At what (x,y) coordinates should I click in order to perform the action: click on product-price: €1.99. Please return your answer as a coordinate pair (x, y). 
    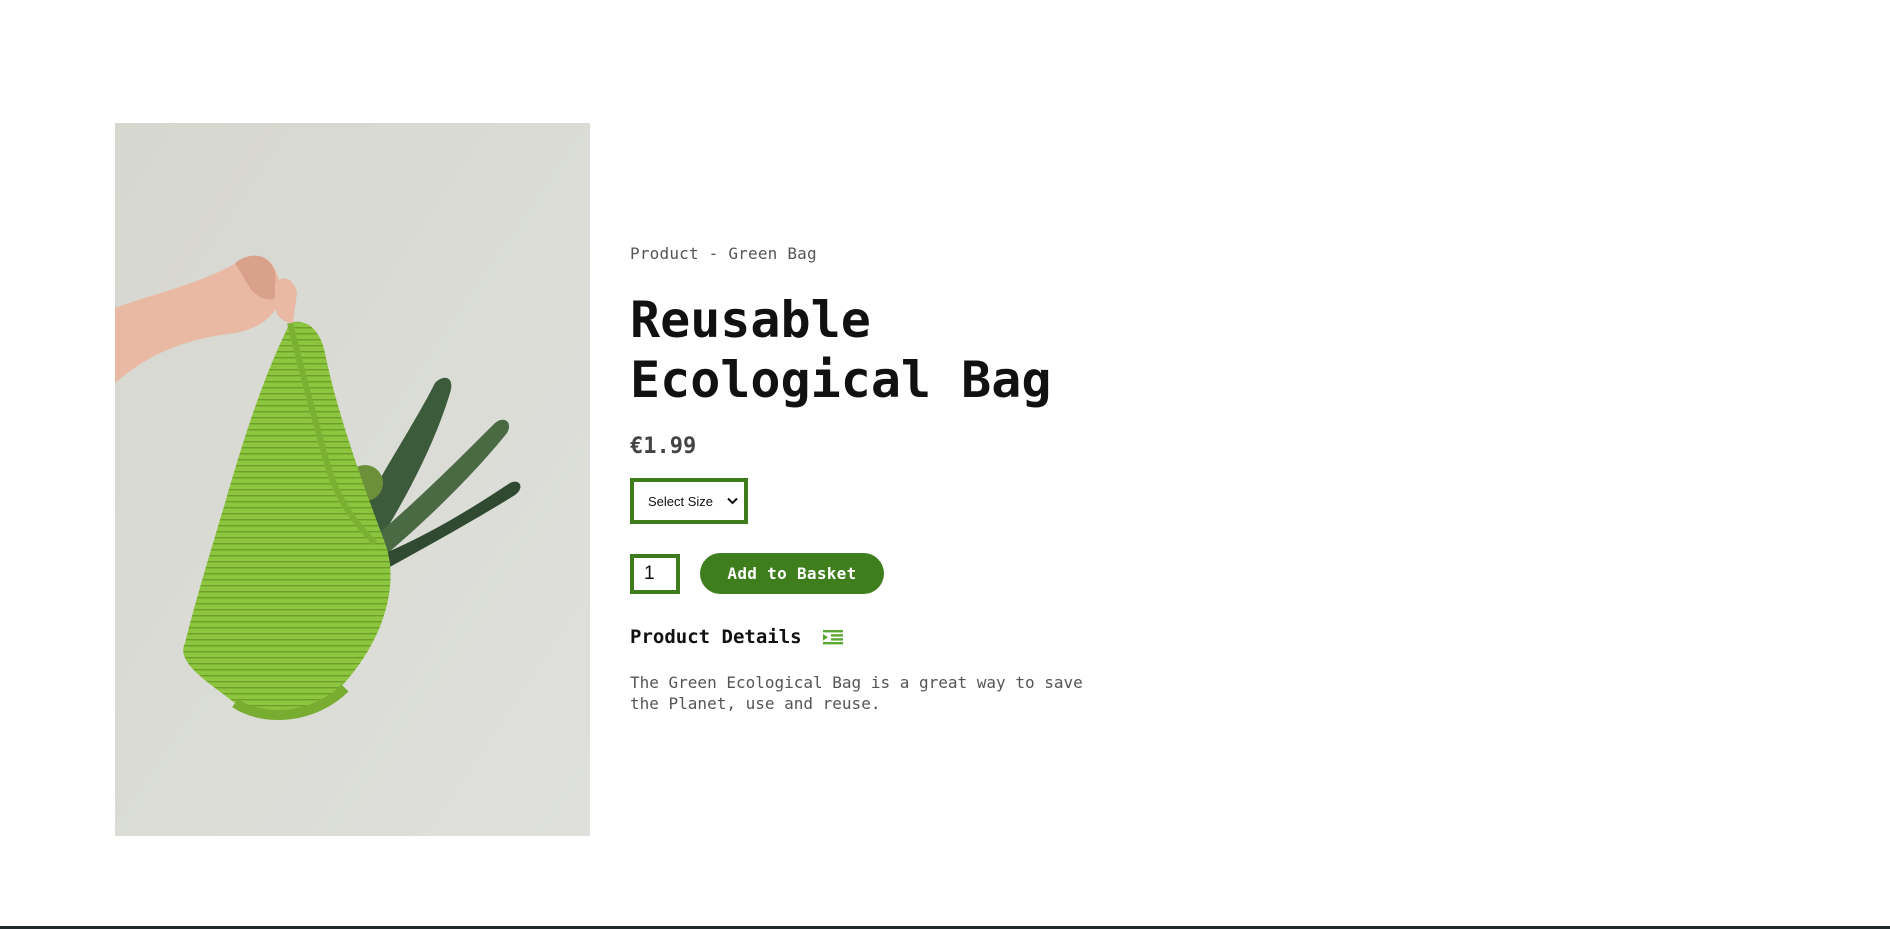
    Looking at the image, I should click on (663, 446).